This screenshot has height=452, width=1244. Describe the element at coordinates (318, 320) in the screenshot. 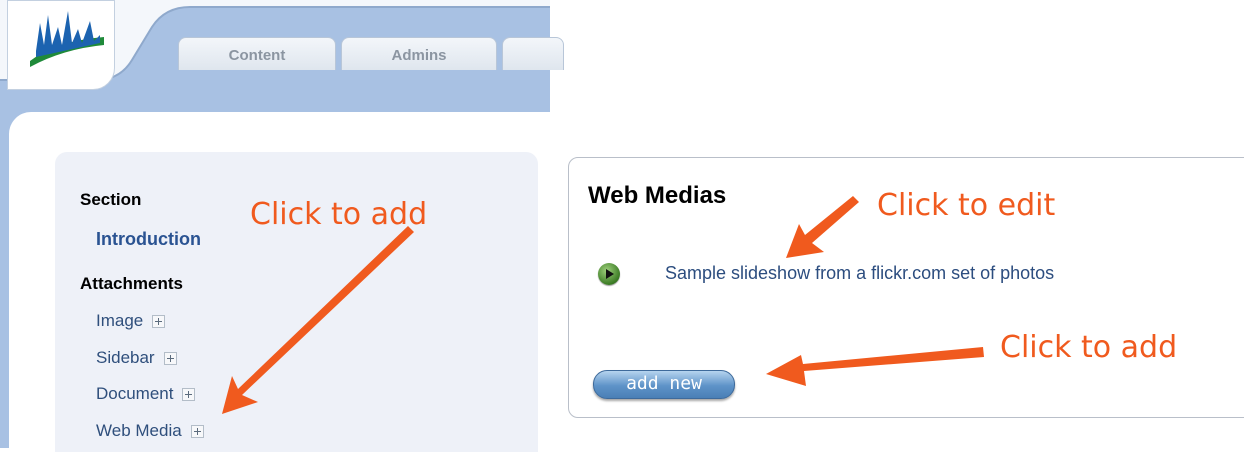

I see `arrow-to-web-media-icon` at that location.